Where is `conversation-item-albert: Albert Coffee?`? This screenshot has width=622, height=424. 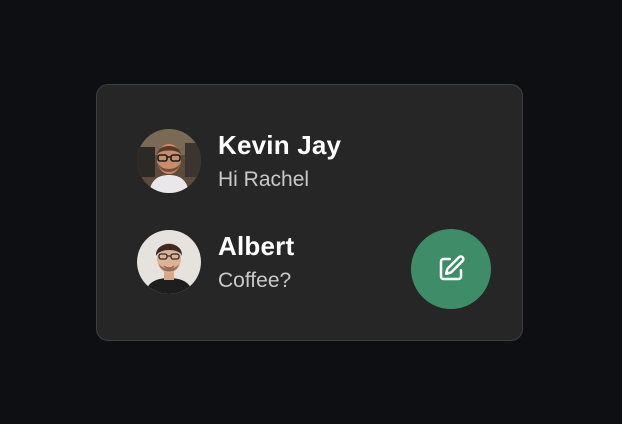
conversation-item-albert: Albert Coffee? is located at coordinates (215, 262).